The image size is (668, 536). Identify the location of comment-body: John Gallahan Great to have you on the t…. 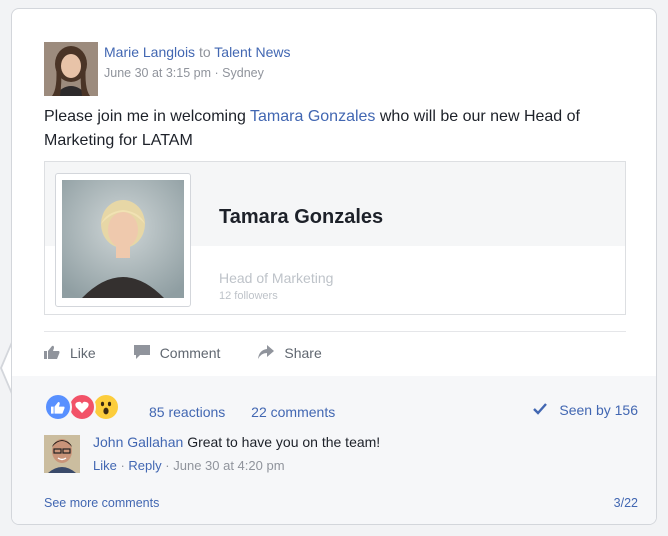
(236, 442).